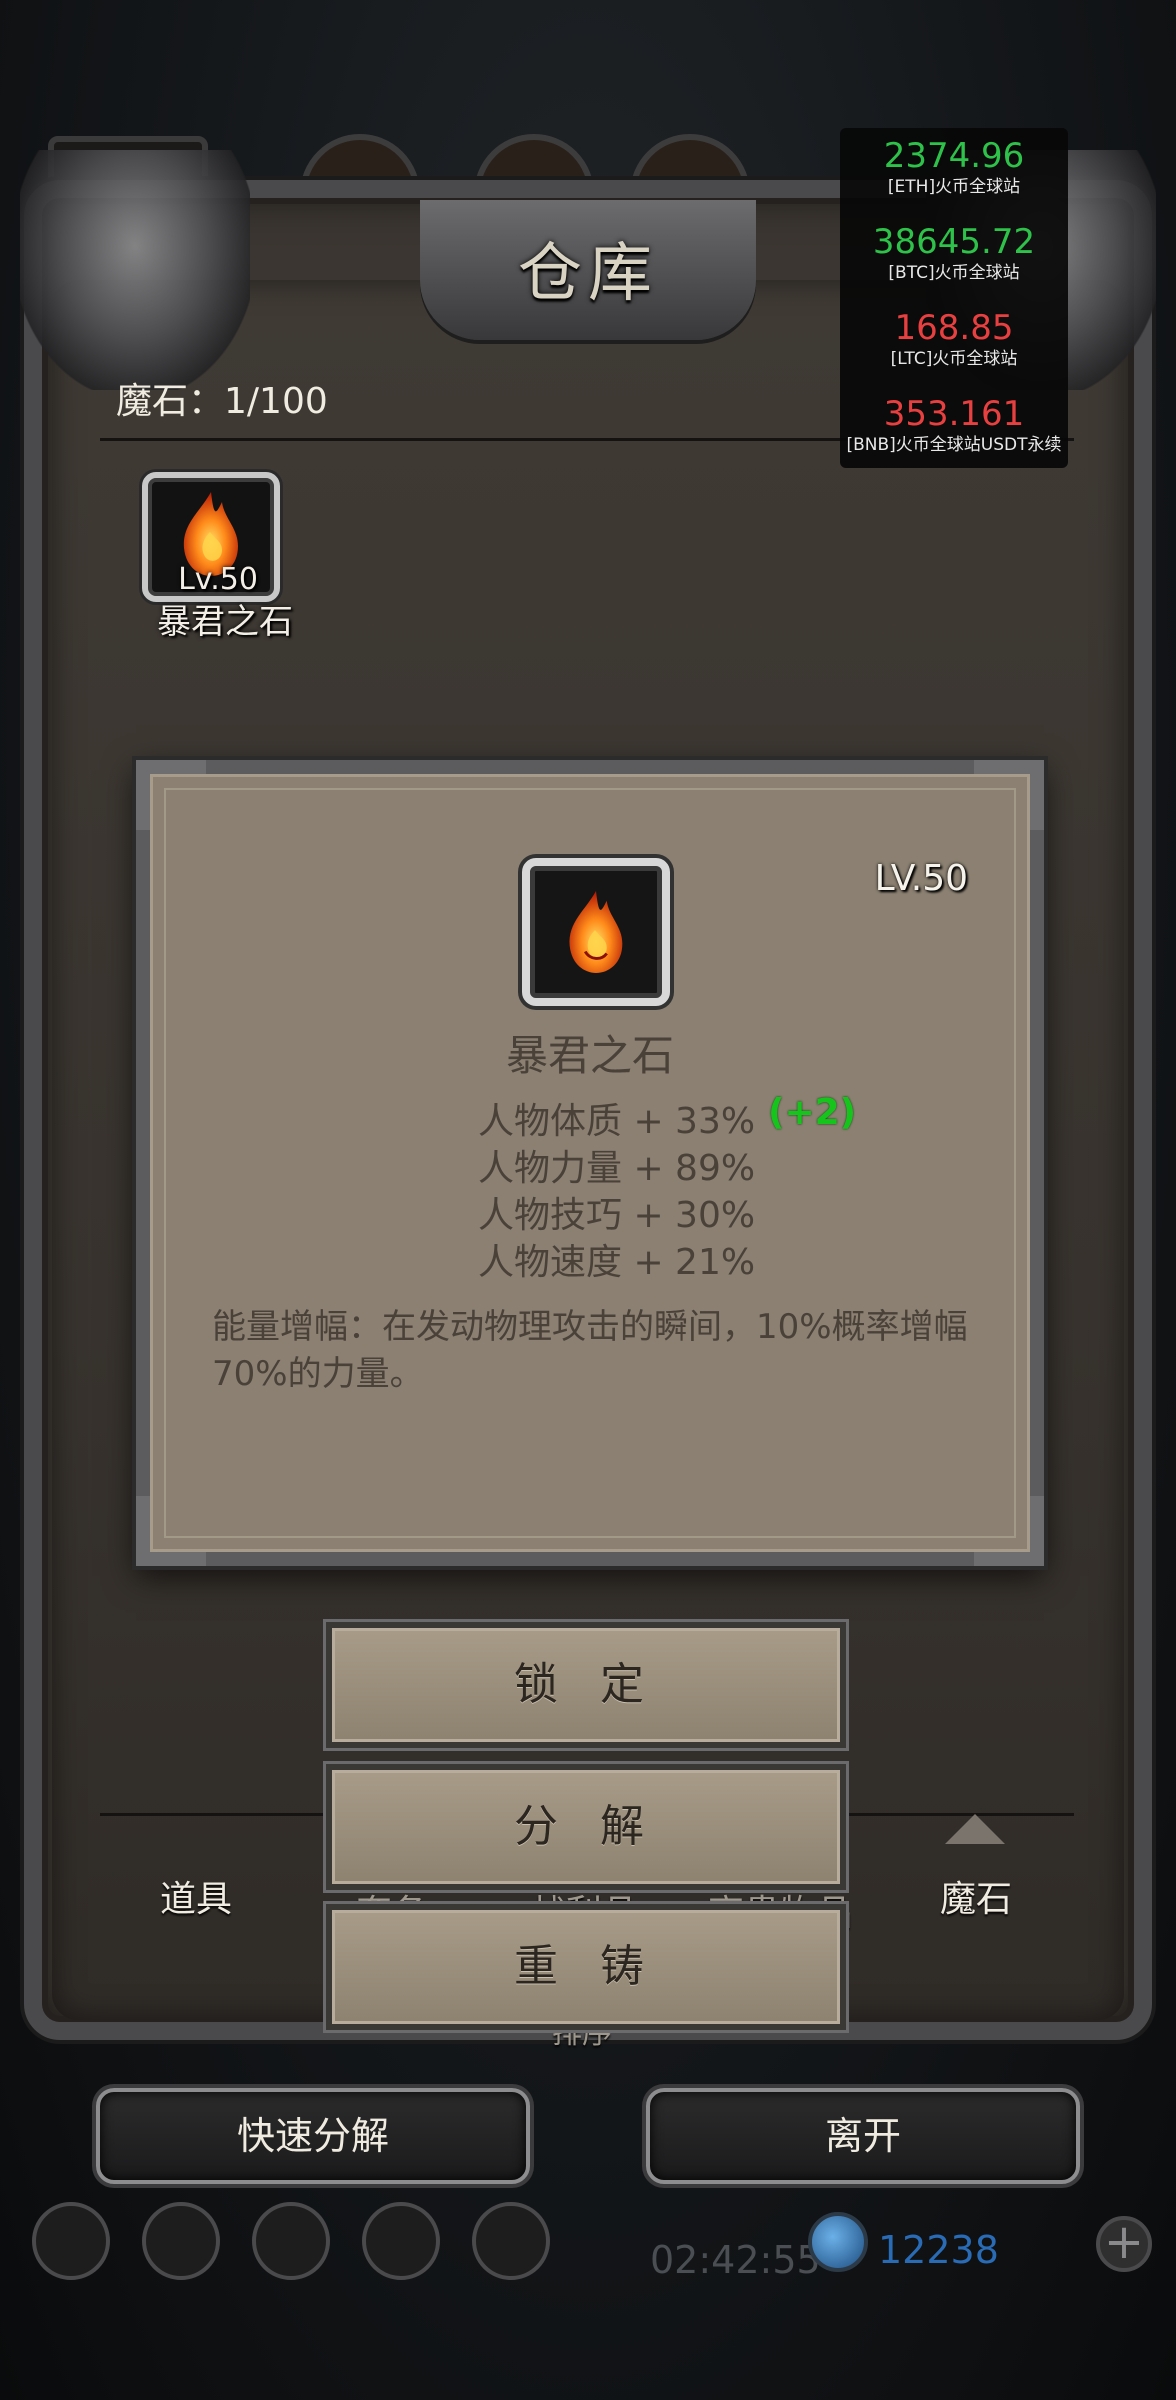 This screenshot has width=1176, height=2400. I want to click on item-effect-description: 能量增幅：在发动物理攻击的瞬间，10%概率增幅70%的力量。, so click(590, 1350).